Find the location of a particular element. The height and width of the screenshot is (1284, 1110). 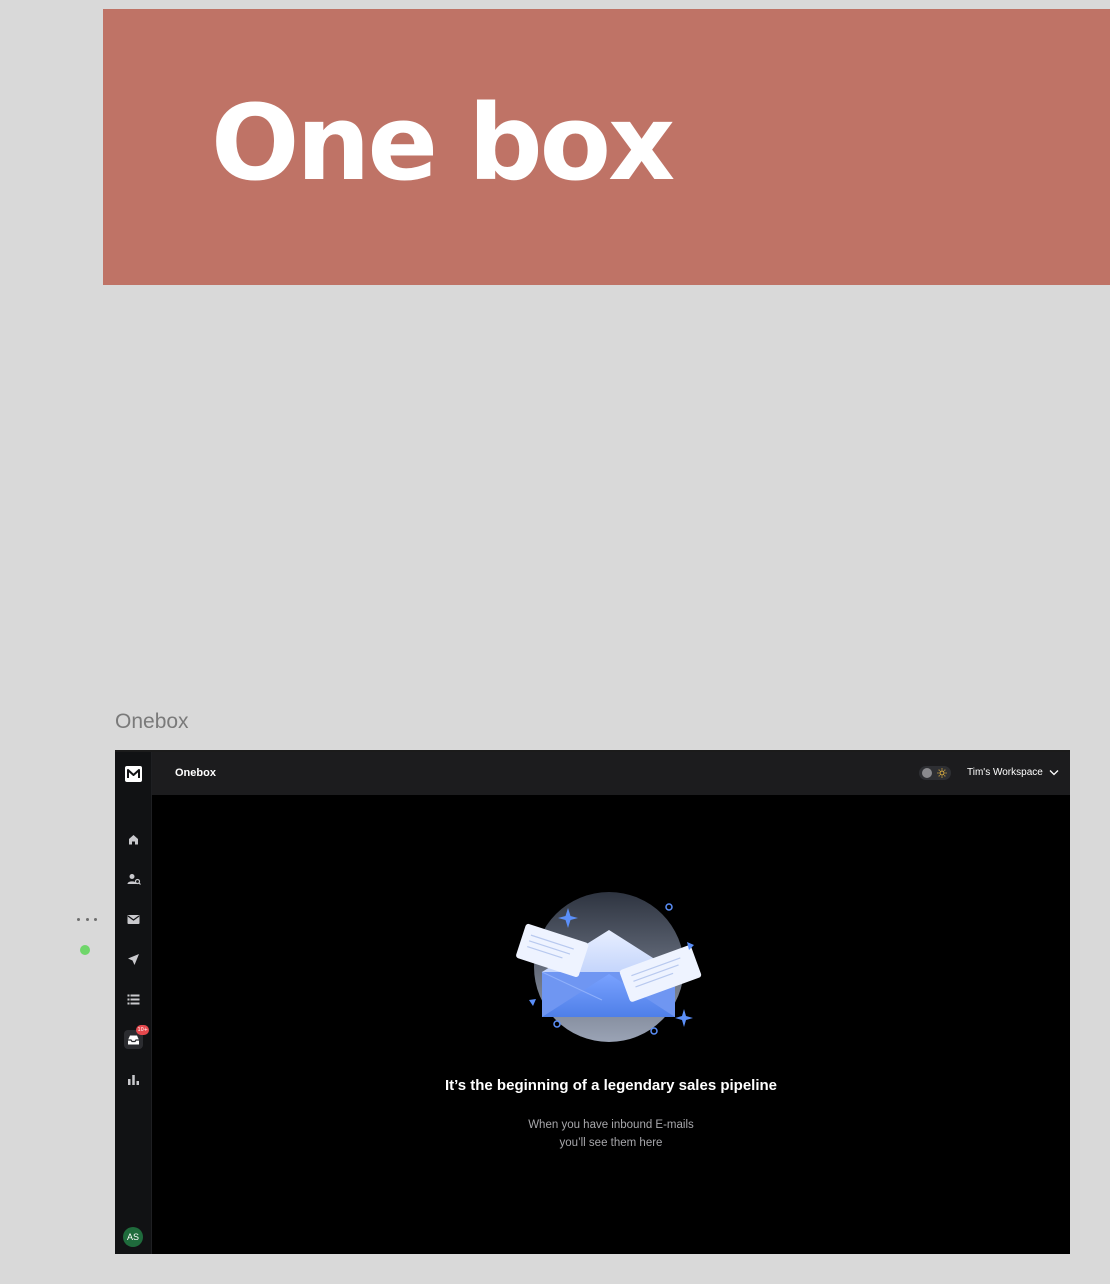

bar-chart-icon is located at coordinates (133, 1079).